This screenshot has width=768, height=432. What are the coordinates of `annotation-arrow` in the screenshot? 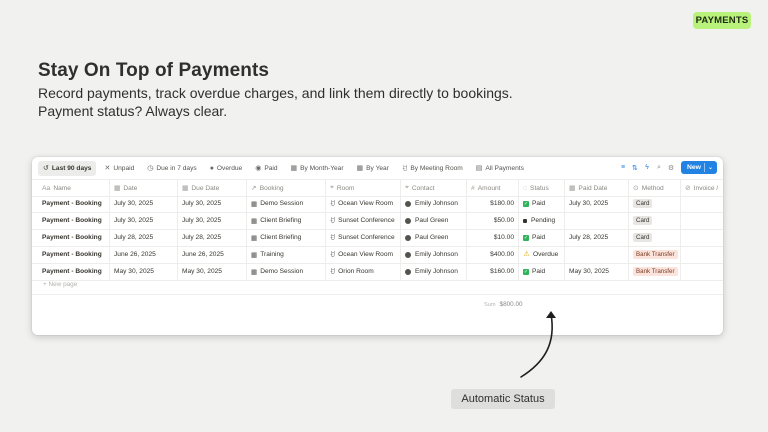 It's located at (538, 344).